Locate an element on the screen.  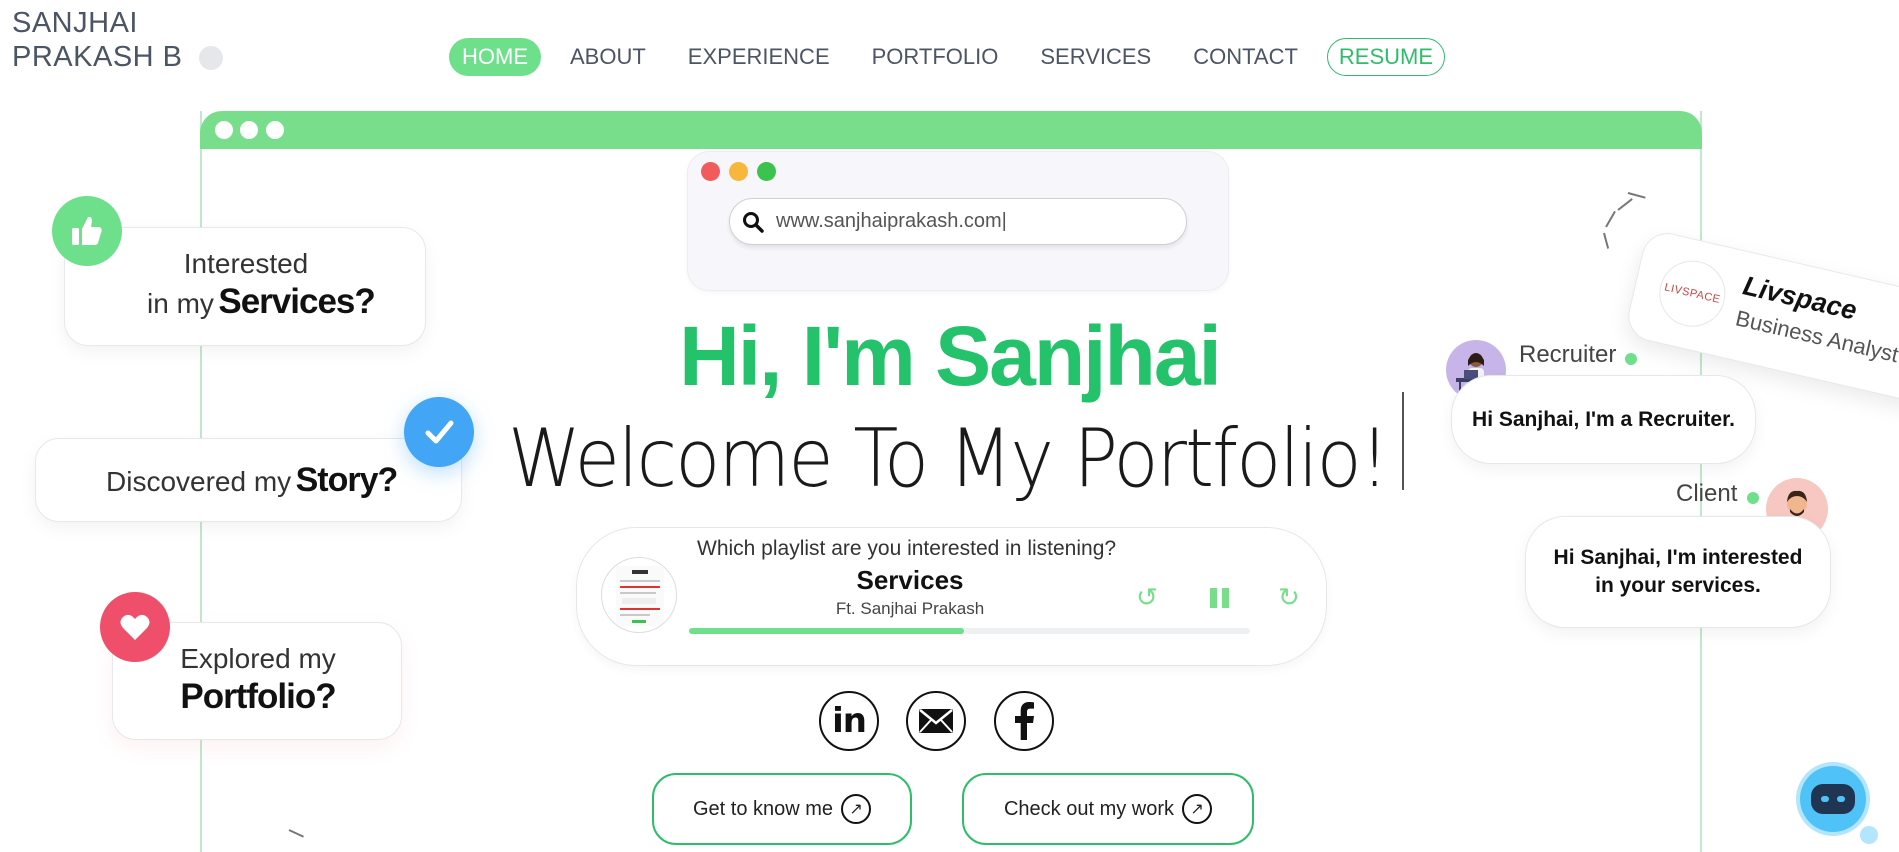
facebook-shape is located at coordinates (1024, 721).